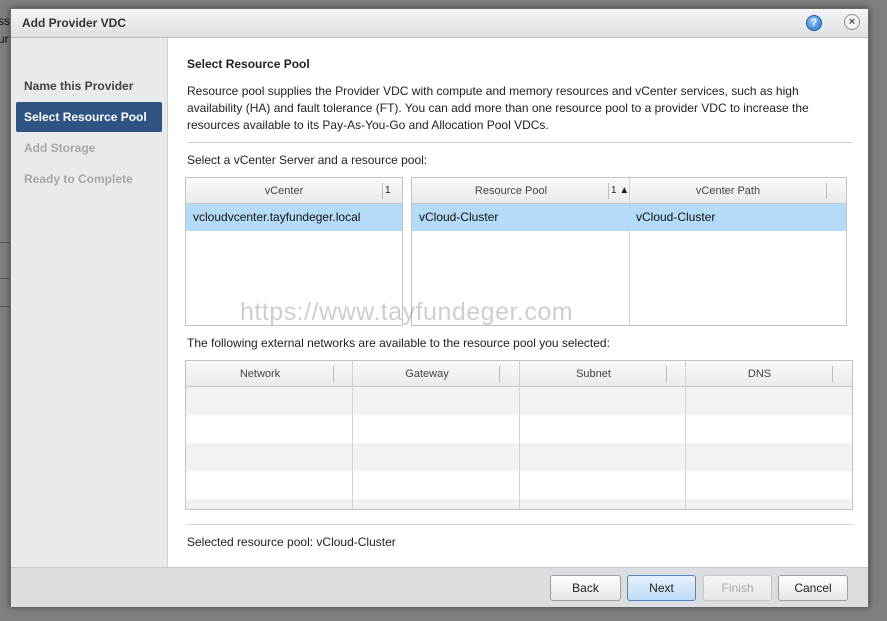 The image size is (887, 621). What do you see at coordinates (284, 191) in the screenshot?
I see `column-header-vcenter: vCenter` at bounding box center [284, 191].